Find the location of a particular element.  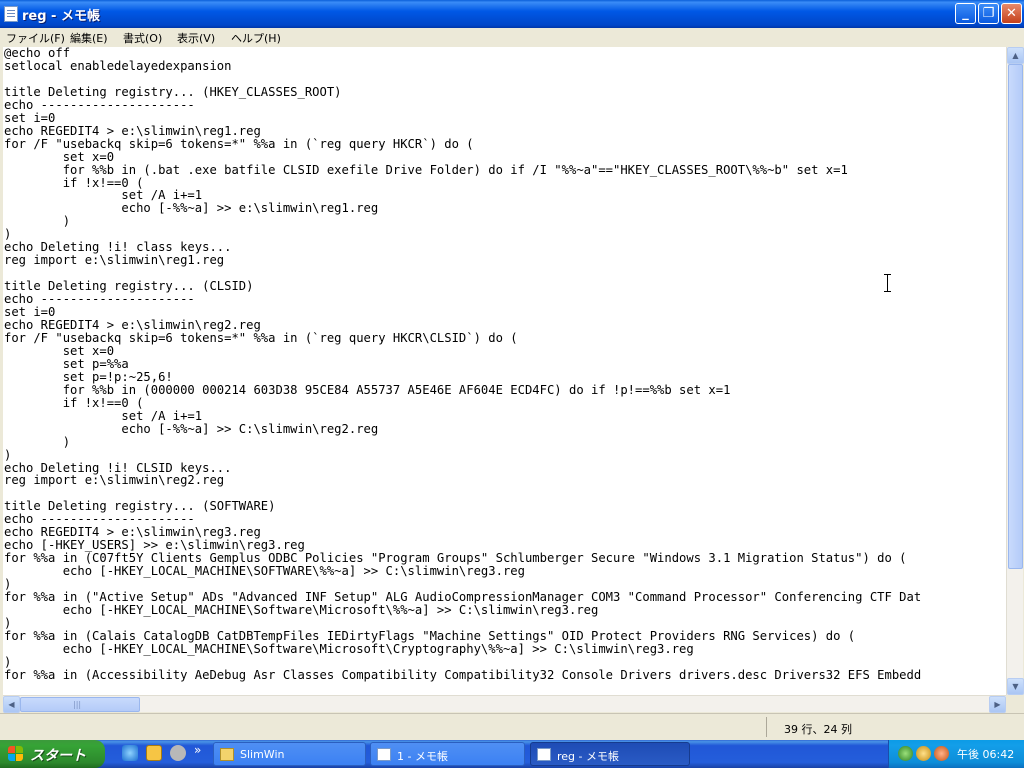

system-tray: 午後 06:42 is located at coordinates (956, 754).